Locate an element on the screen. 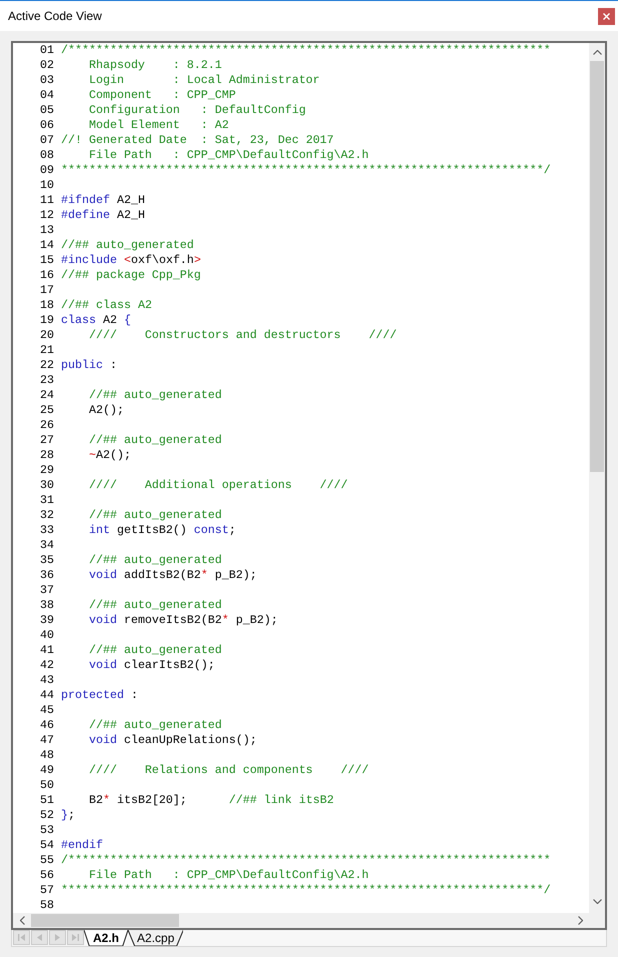 The image size is (618, 957). window-title: Active Code View is located at coordinates (55, 16).